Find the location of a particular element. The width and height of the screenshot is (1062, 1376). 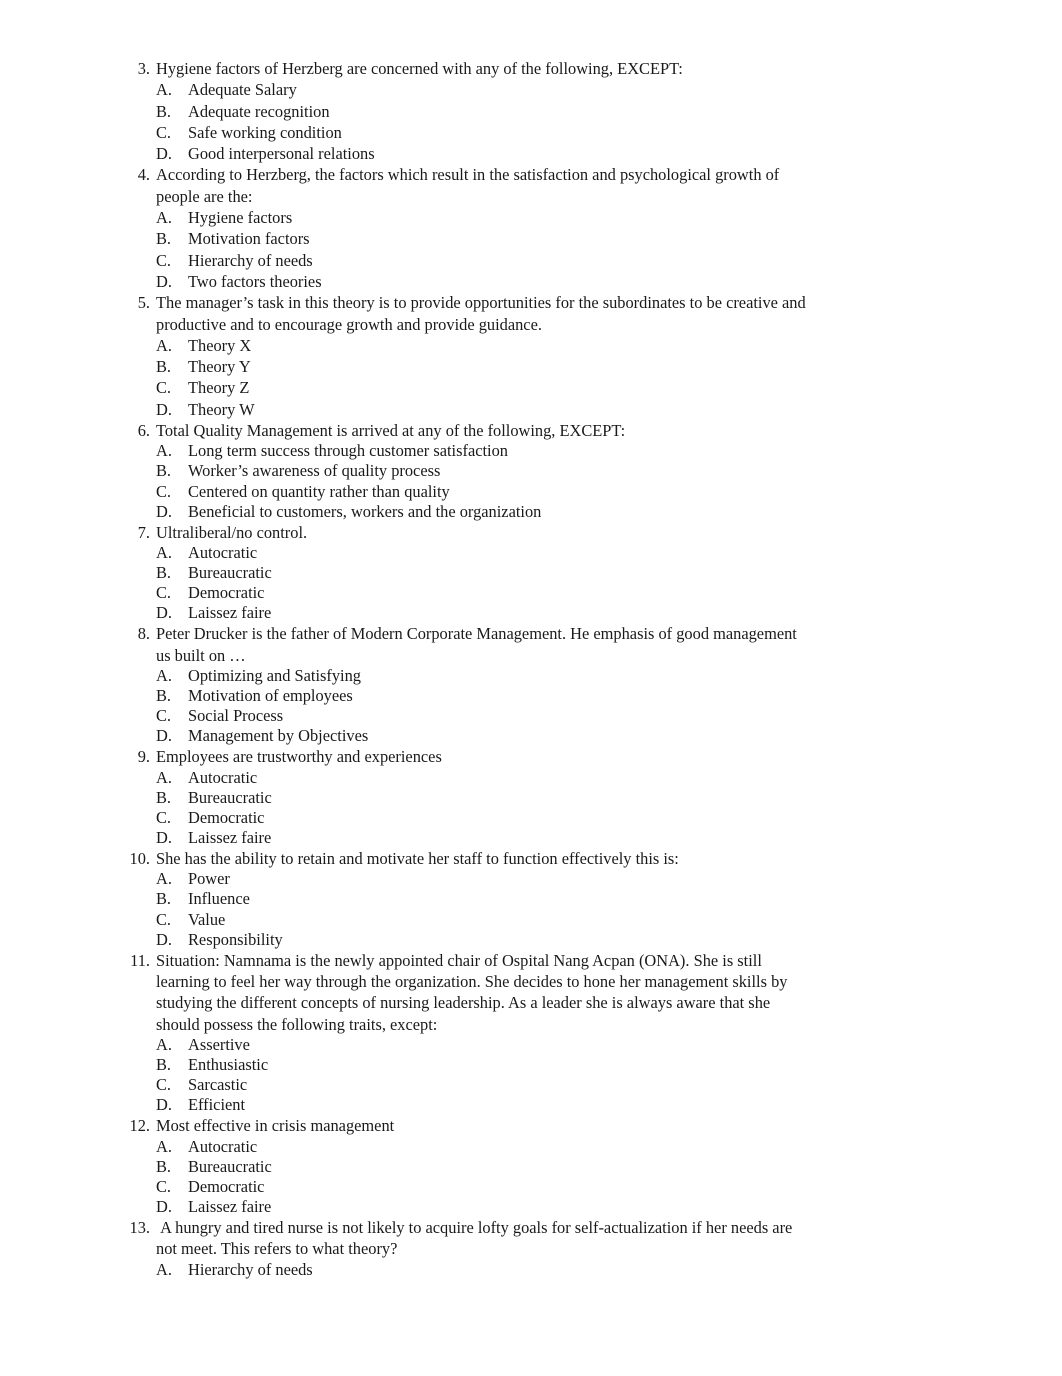

option-item: D. Good interpersonal relations is located at coordinates (481, 153).